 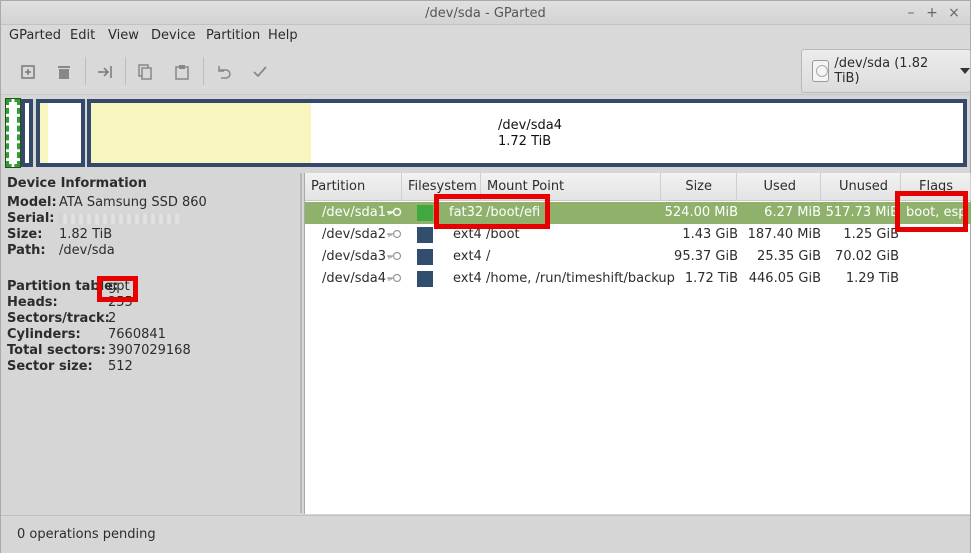 What do you see at coordinates (931, 211) in the screenshot?
I see `highlight-box-flags` at bounding box center [931, 211].